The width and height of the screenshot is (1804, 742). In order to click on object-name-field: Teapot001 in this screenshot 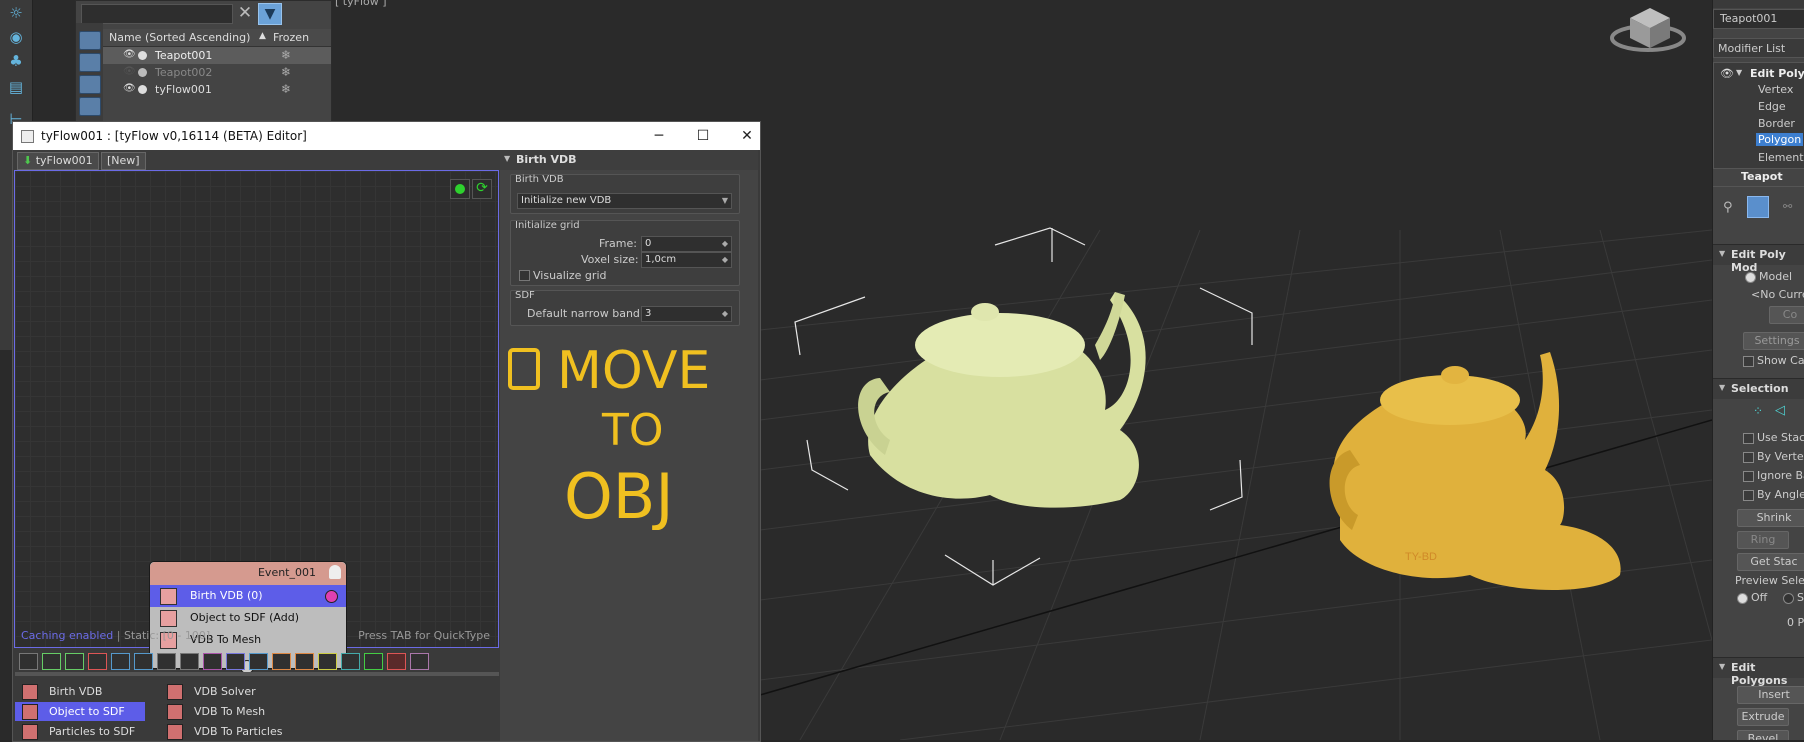, I will do `click(1758, 19)`.